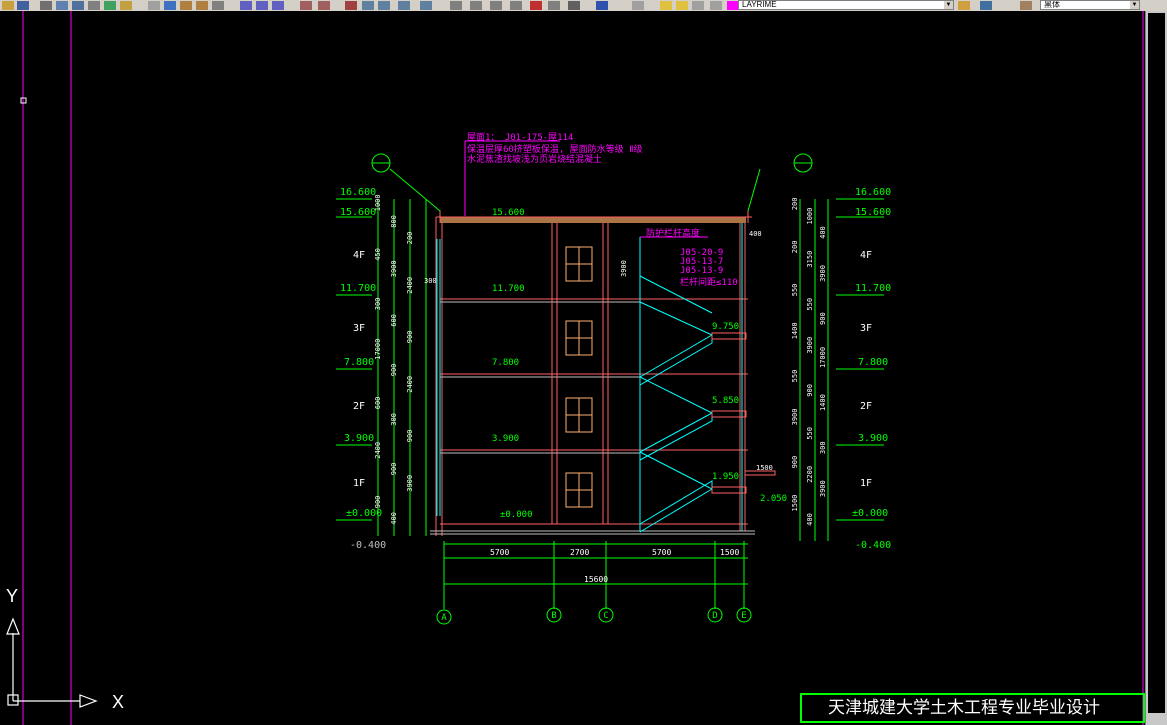 This screenshot has height=725, width=1167. Describe the element at coordinates (394, 518) in the screenshot. I see `left-dim-text: 400` at that location.